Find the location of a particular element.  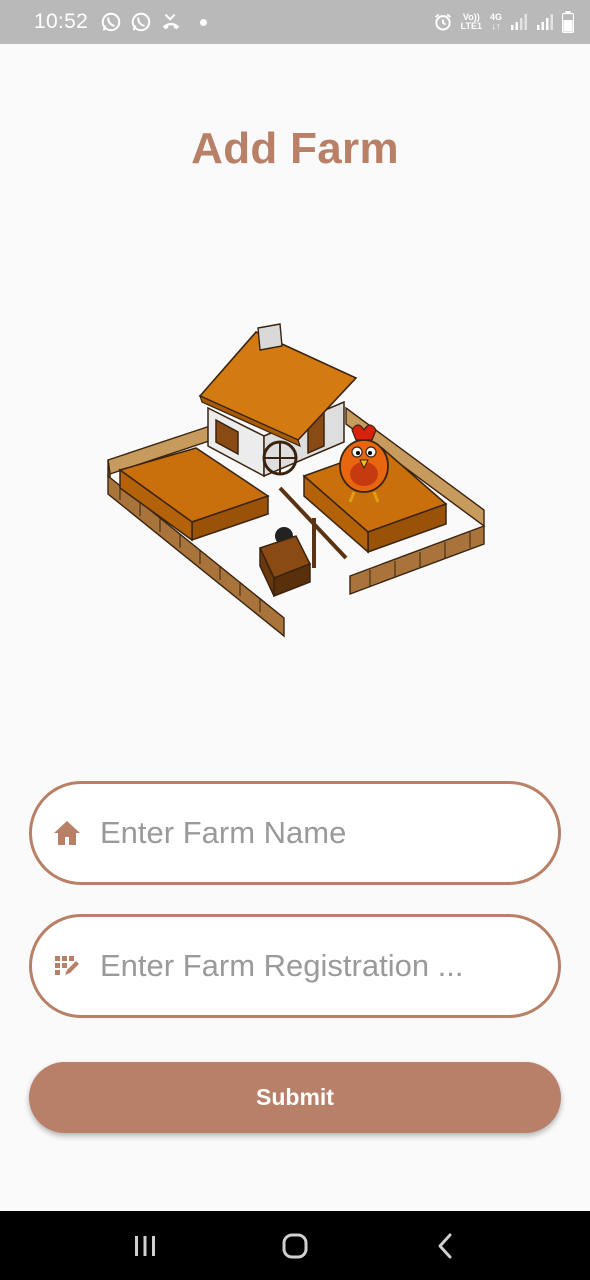

page-title: Add Farm is located at coordinates (295, 148).